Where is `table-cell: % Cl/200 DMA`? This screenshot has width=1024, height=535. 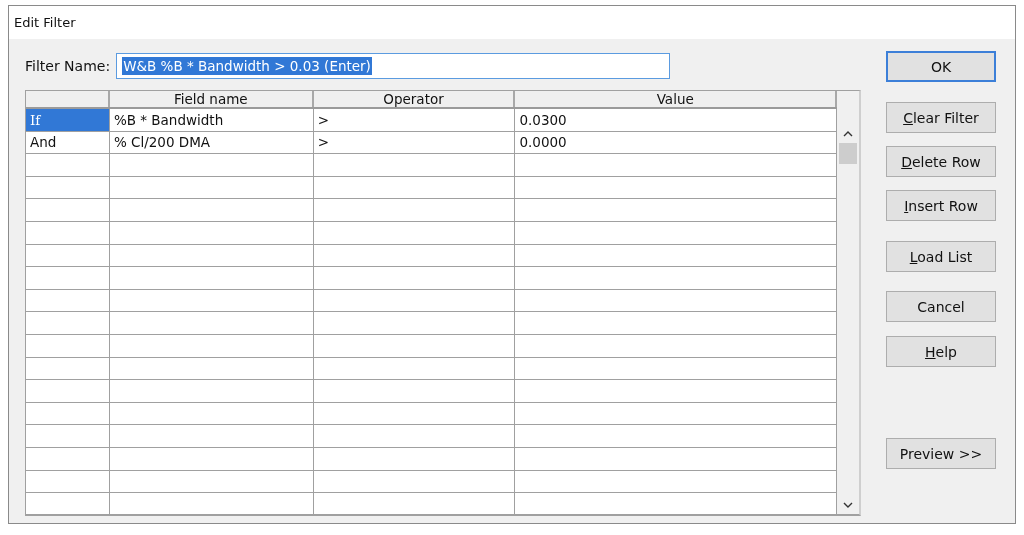 table-cell: % Cl/200 DMA is located at coordinates (211, 142).